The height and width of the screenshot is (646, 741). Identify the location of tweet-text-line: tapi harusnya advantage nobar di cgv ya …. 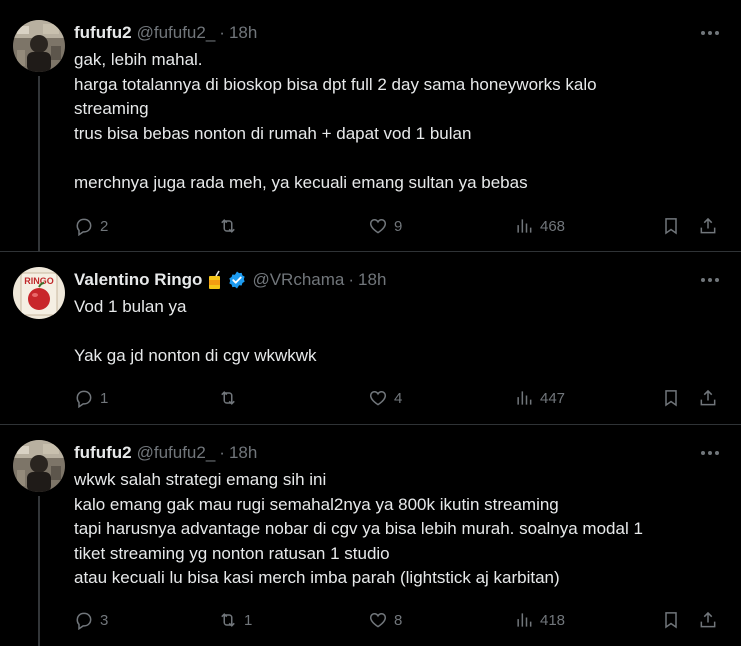
(358, 528).